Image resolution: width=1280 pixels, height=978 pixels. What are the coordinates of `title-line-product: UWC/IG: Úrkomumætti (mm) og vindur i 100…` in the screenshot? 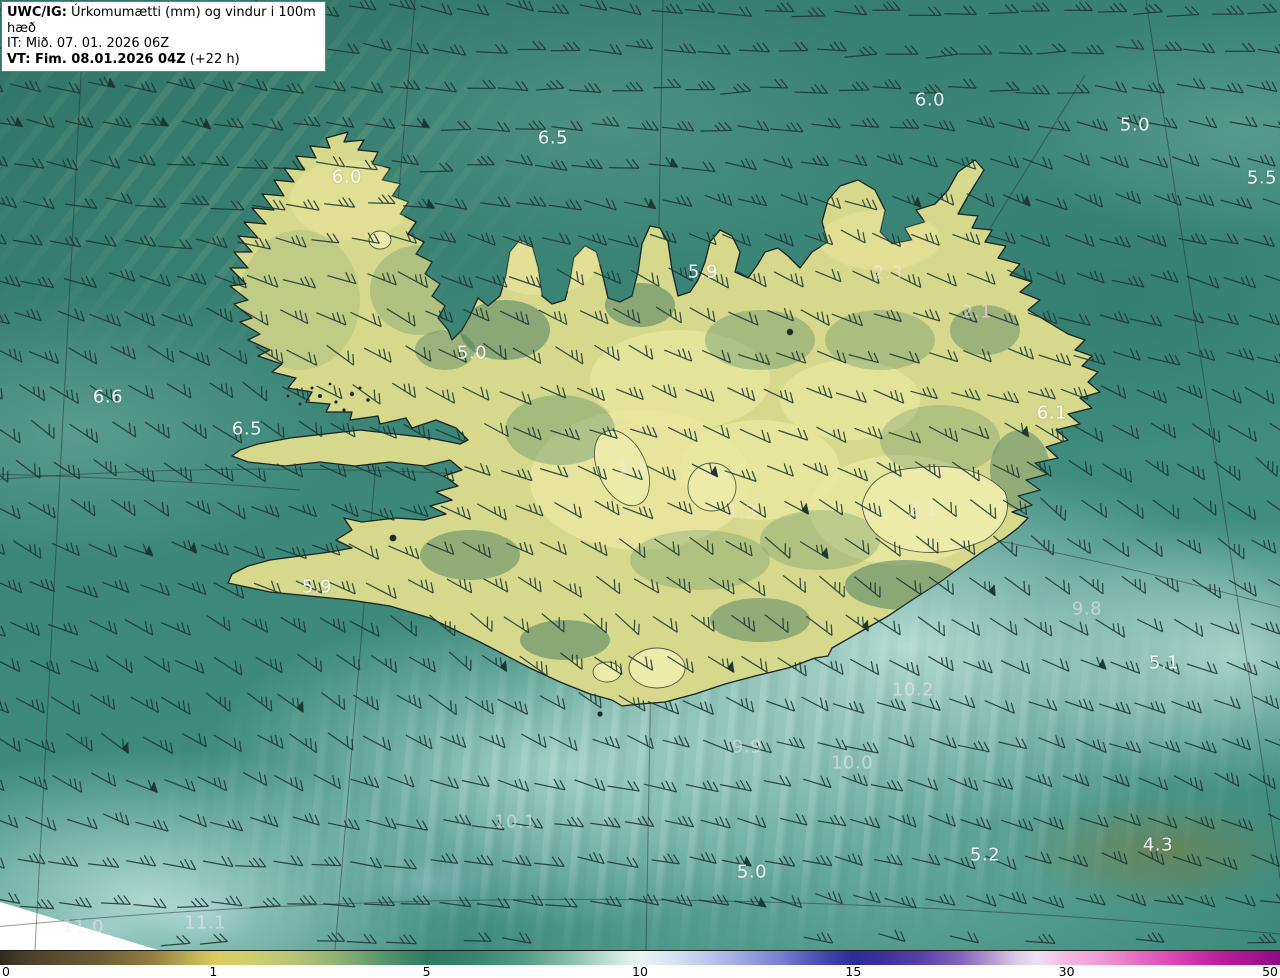 It's located at (163, 20).